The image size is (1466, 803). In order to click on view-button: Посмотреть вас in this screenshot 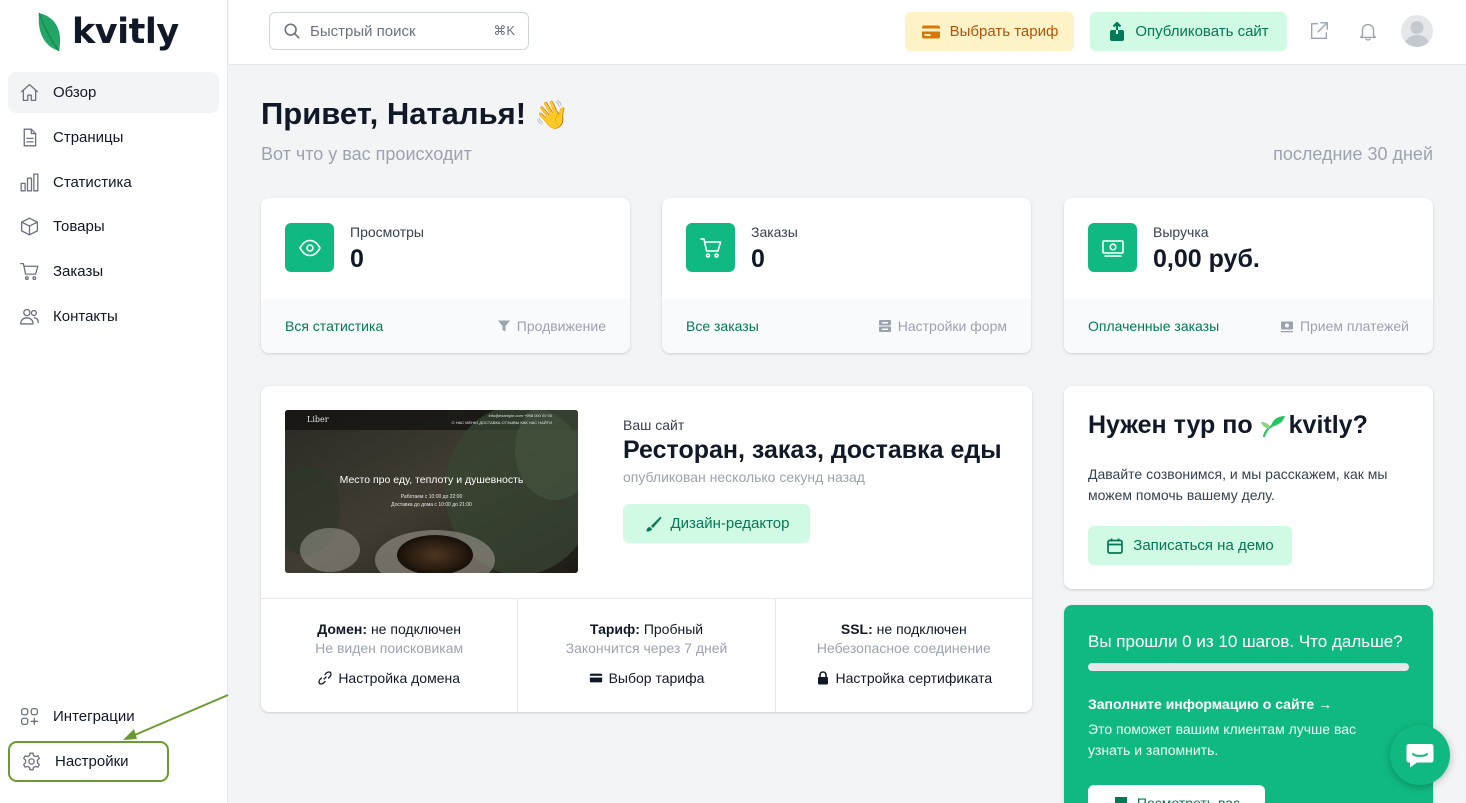, I will do `click(1176, 794)`.